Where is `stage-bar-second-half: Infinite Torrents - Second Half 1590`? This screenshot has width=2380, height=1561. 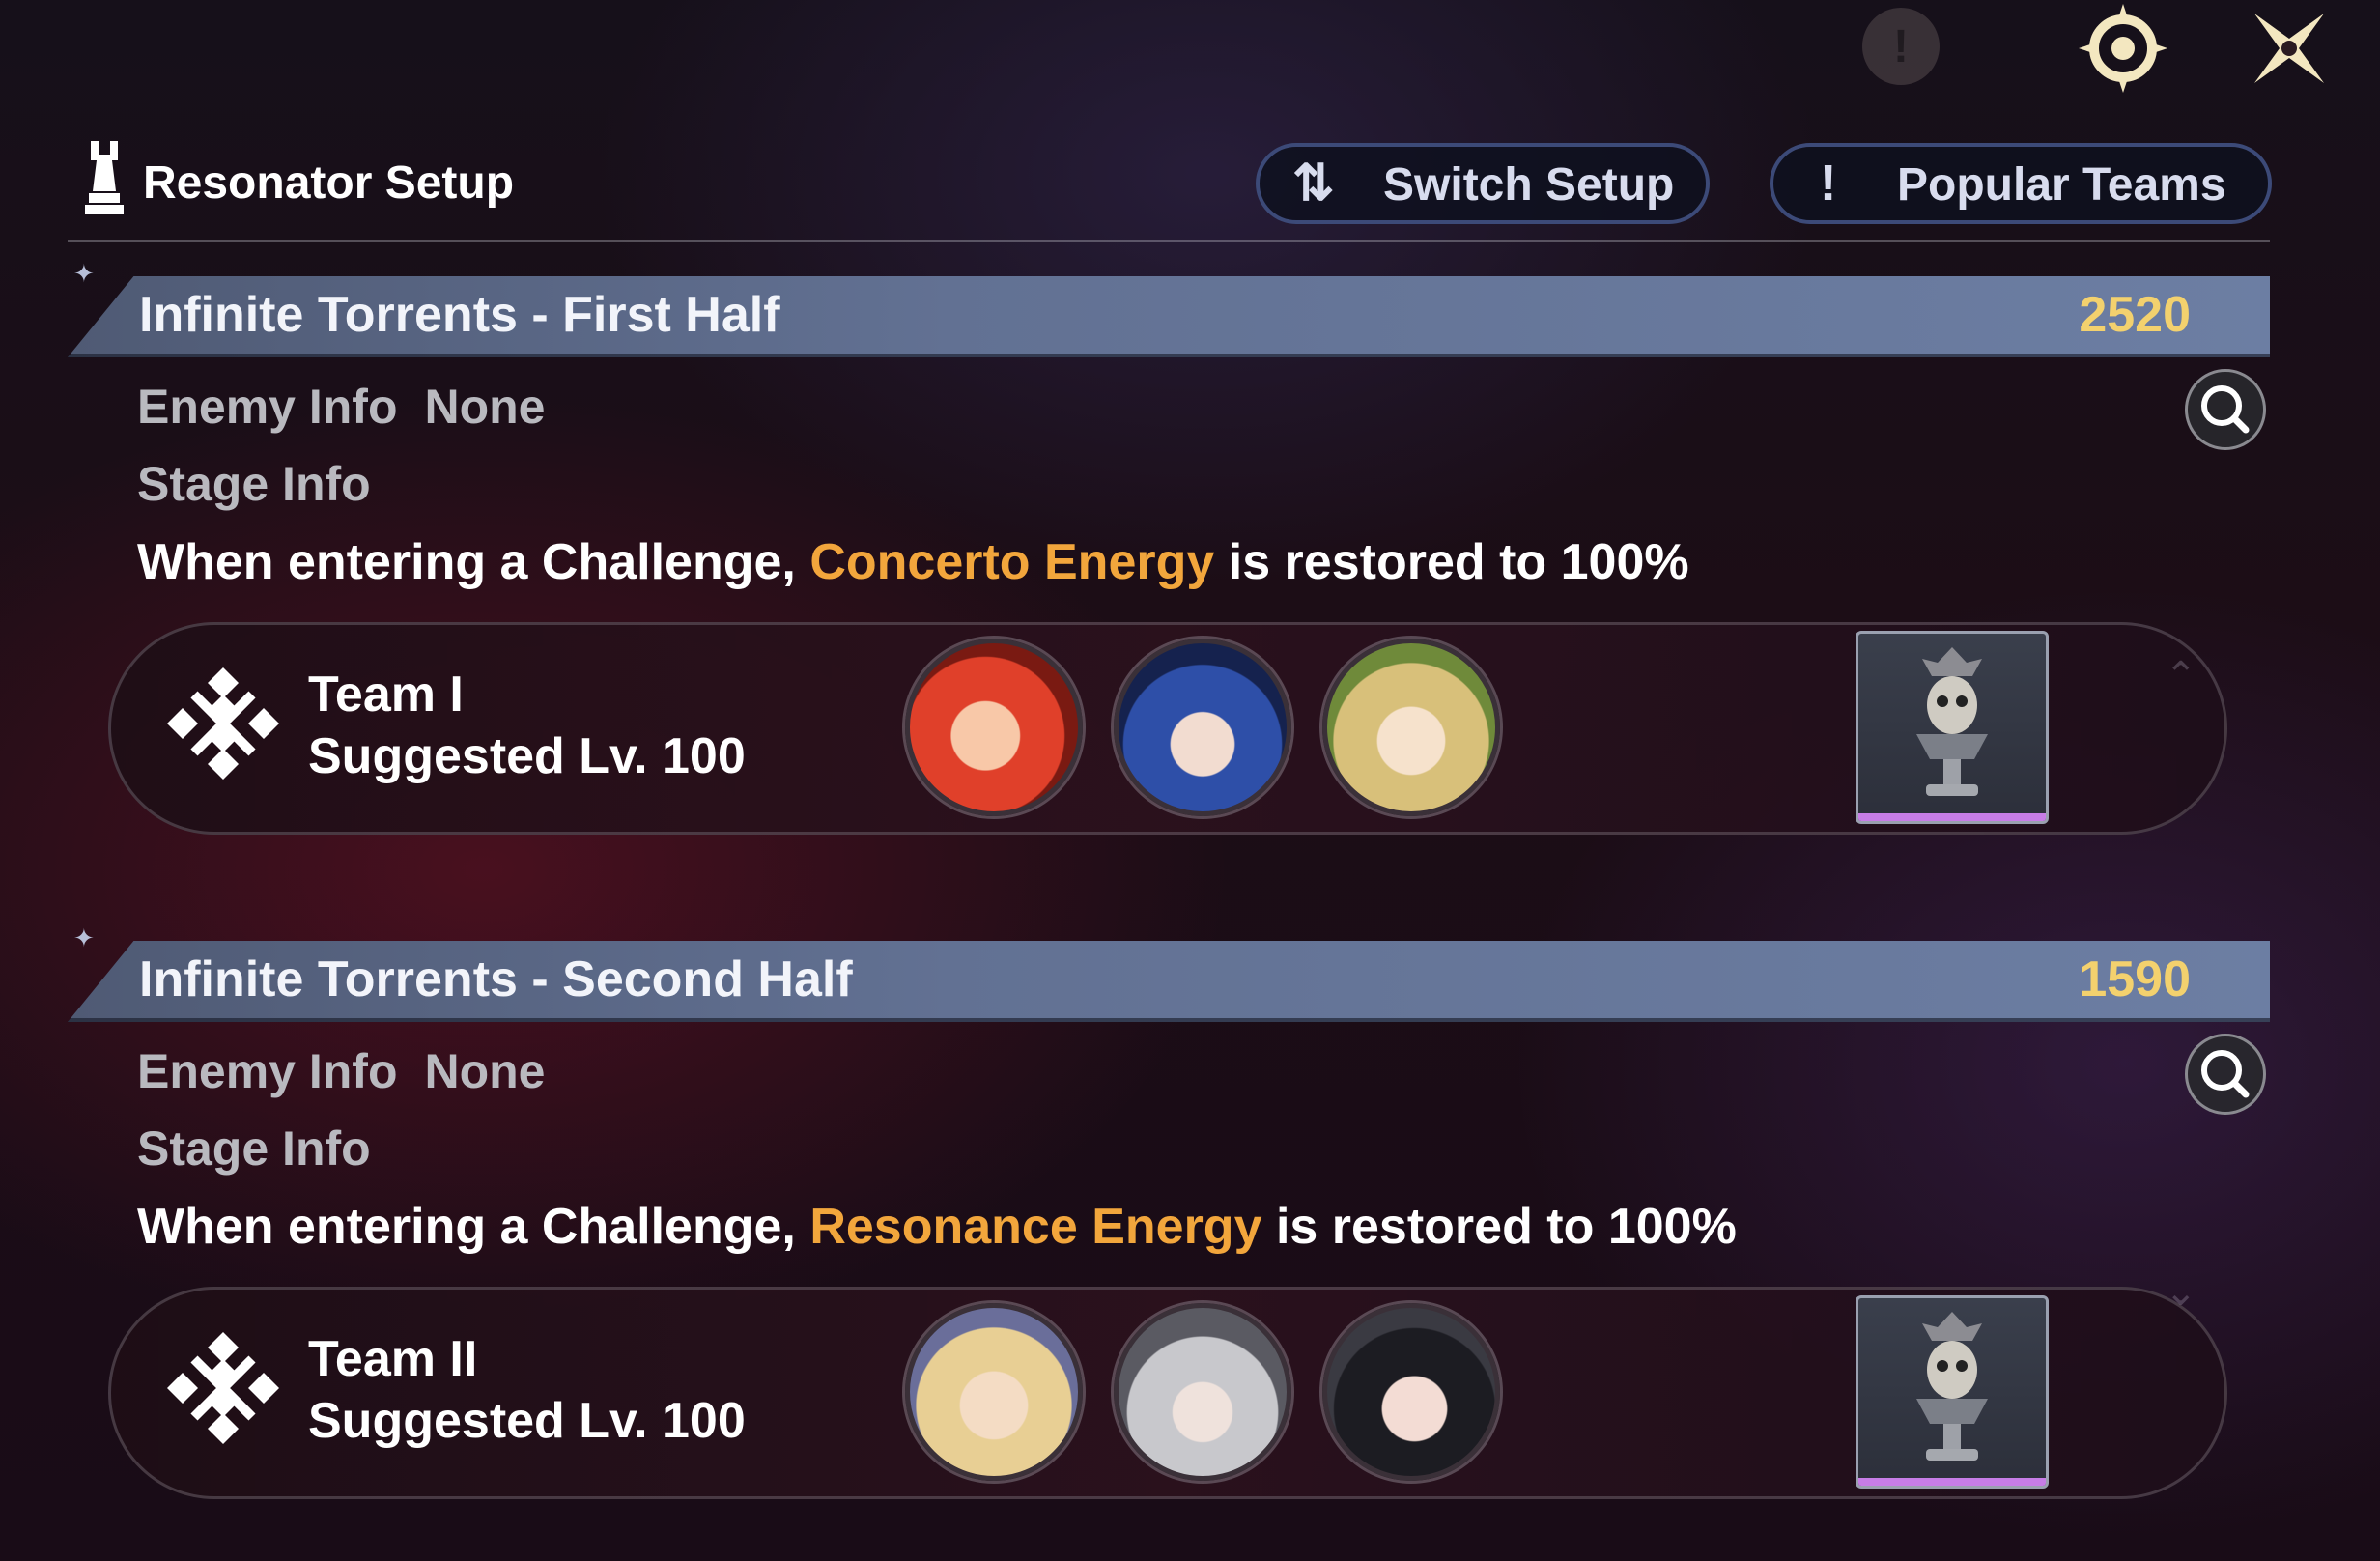
stage-bar-second-half: Infinite Torrents - Second Half 1590 is located at coordinates (1169, 982).